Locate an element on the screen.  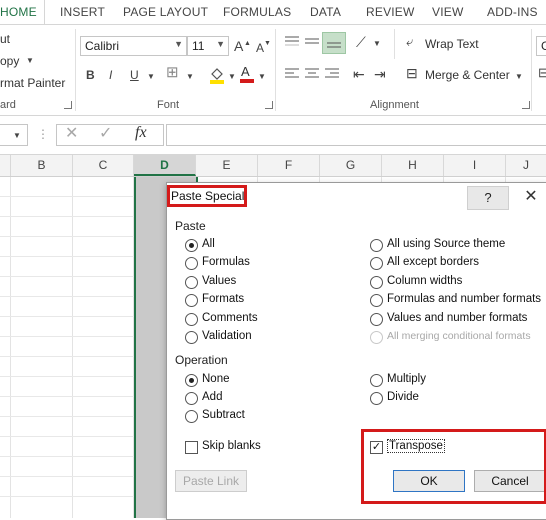
close-button: ✕ is located at coordinates (531, 197).